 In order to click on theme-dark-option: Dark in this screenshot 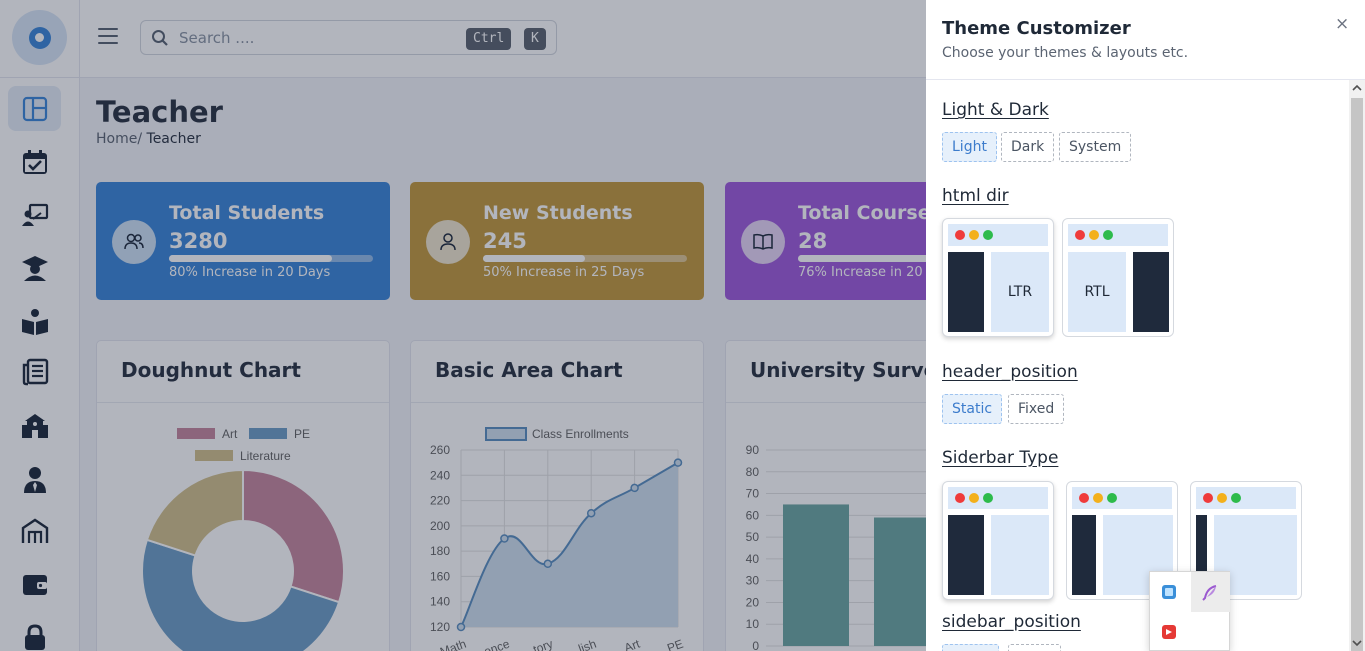, I will do `click(1028, 147)`.